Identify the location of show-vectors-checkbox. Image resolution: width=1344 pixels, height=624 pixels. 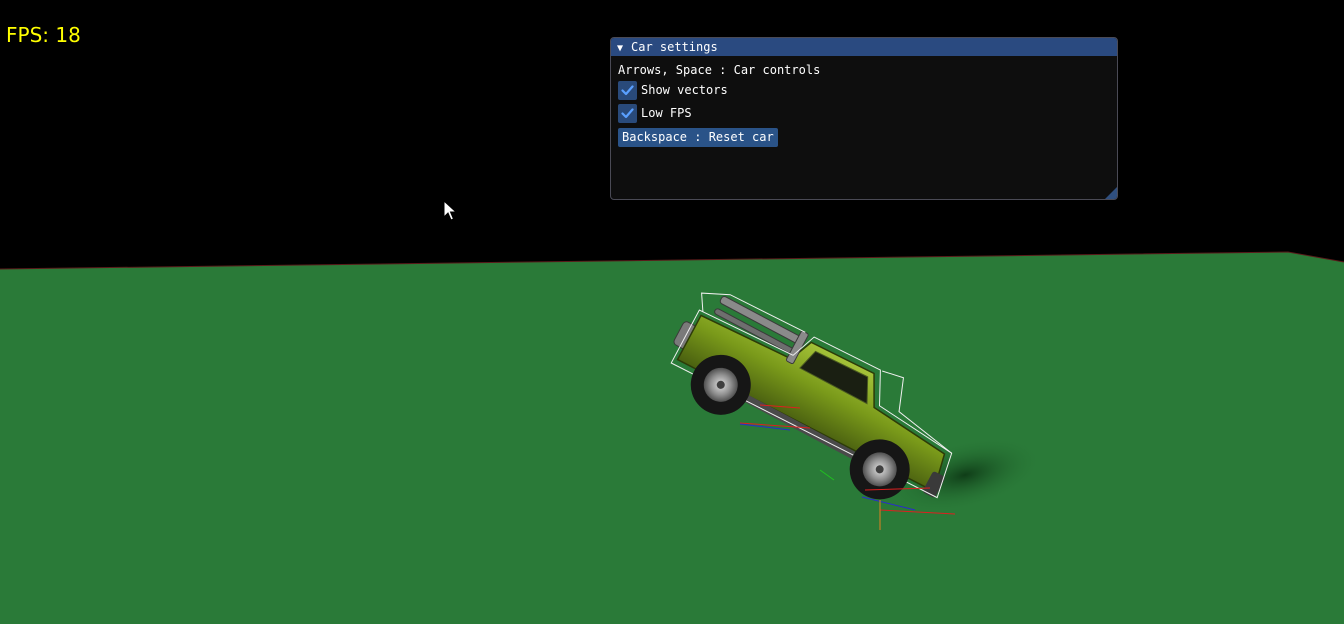
(627, 90).